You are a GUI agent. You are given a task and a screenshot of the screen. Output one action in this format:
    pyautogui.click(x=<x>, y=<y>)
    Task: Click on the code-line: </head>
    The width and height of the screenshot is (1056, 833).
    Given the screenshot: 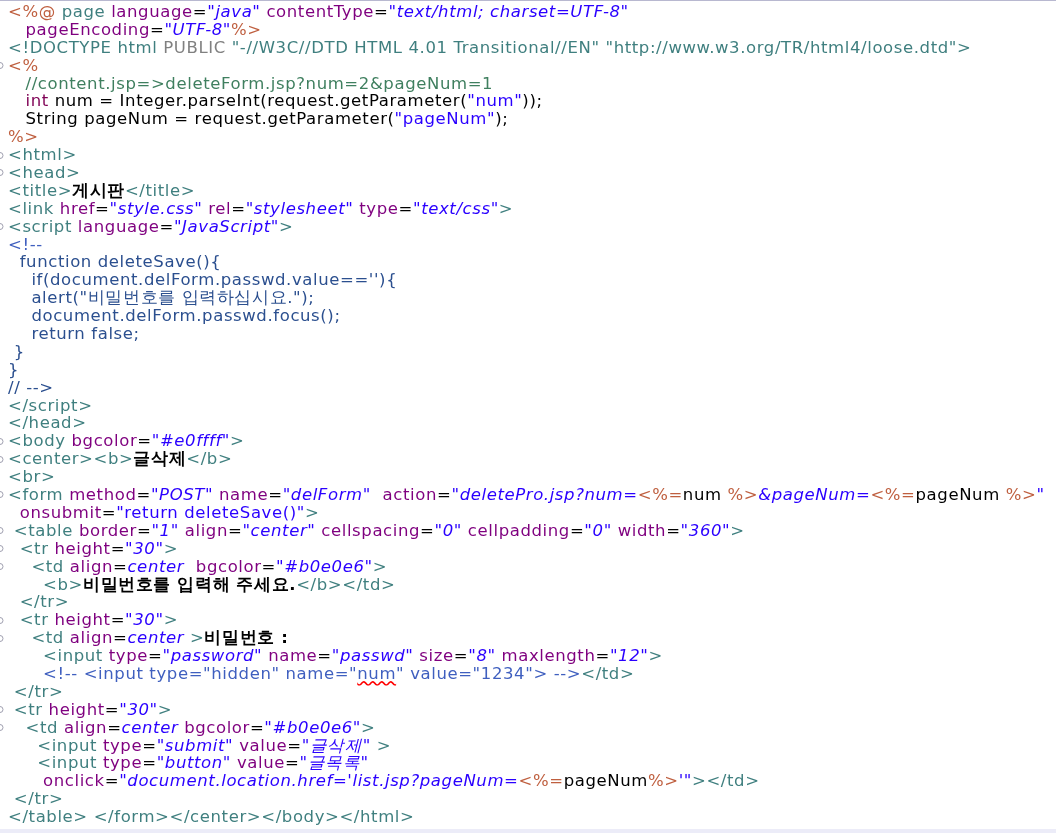 What is the action you would take?
    pyautogui.click(x=47, y=423)
    